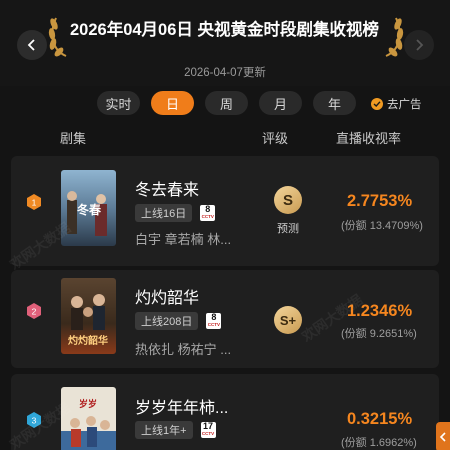 The height and width of the screenshot is (450, 450). Describe the element at coordinates (334, 103) in the screenshot. I see `tab-year: 年` at that location.